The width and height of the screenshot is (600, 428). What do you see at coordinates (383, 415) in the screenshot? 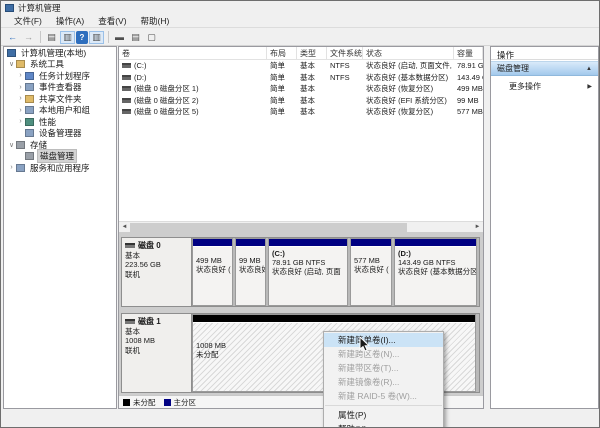
I see `menu-item-properties: 属性(P)` at bounding box center [383, 415].